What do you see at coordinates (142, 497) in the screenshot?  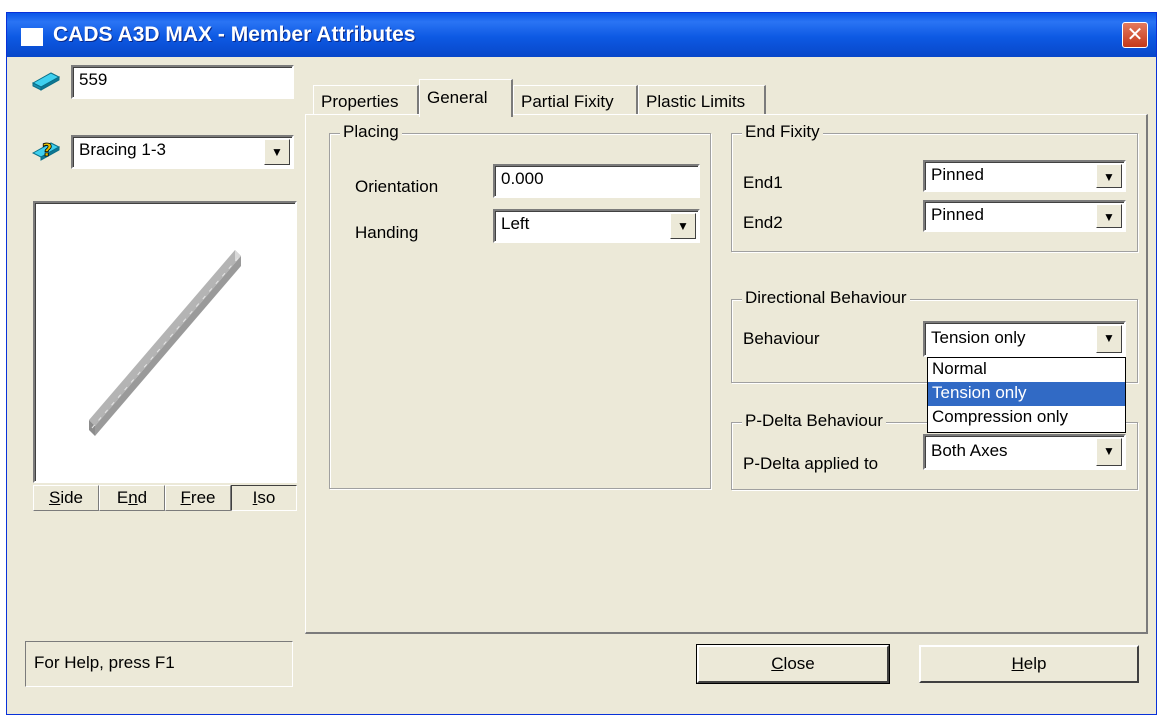 I see `view-end-label-b: d` at bounding box center [142, 497].